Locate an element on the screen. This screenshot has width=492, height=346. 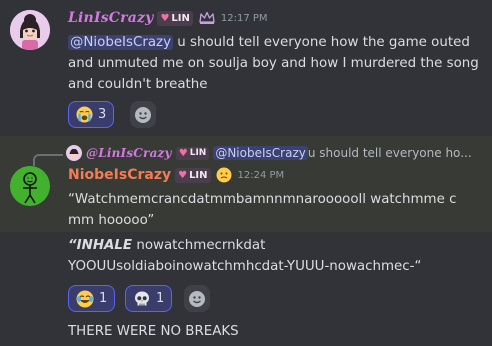
content-line-3: and couldn't breathe is located at coordinates (138, 84).